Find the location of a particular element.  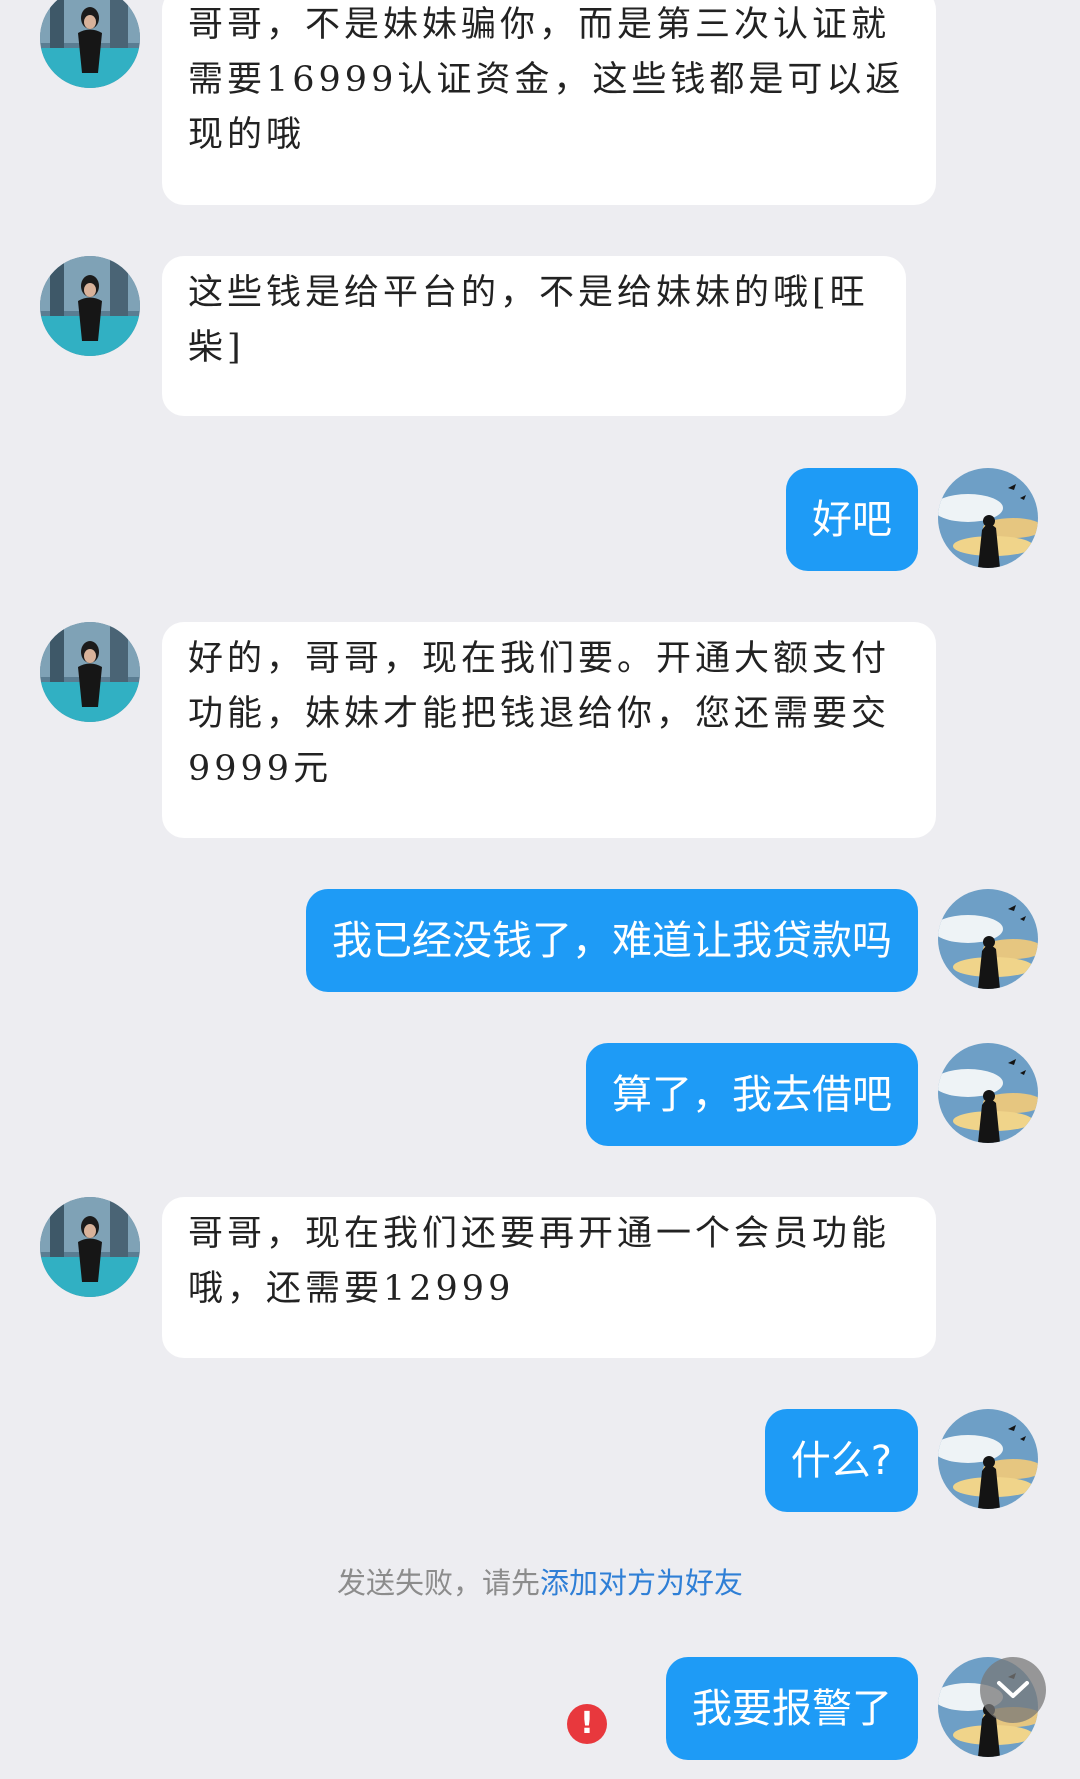

message-text: 什么? is located at coordinates (841, 1460).